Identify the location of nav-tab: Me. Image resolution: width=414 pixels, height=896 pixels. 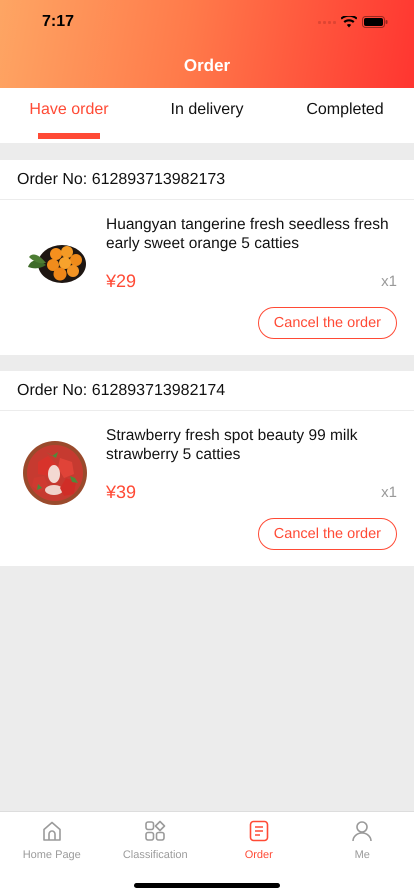
(362, 837).